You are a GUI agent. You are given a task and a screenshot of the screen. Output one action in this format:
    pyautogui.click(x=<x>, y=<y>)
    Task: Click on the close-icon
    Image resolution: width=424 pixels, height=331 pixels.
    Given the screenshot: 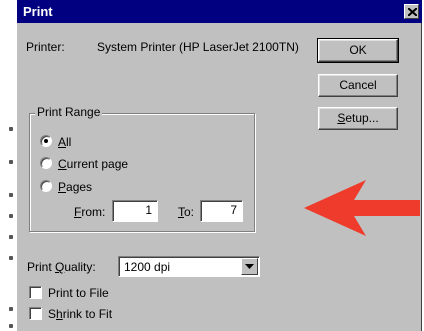 What is the action you would take?
    pyautogui.click(x=412, y=12)
    